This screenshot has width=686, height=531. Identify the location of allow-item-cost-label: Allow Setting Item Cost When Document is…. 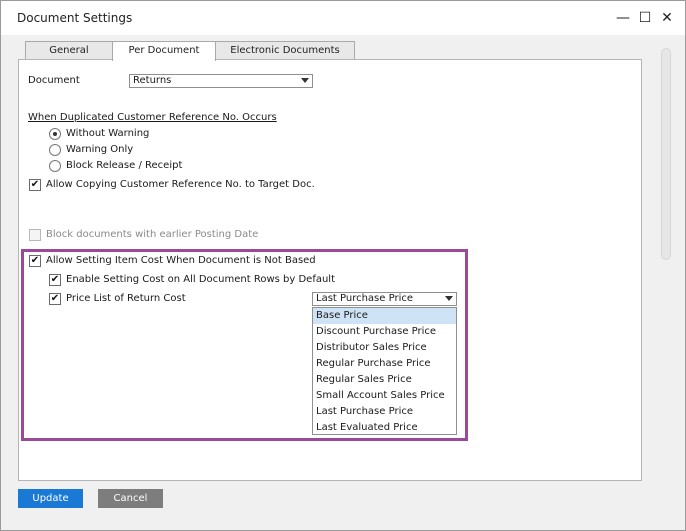
(181, 260).